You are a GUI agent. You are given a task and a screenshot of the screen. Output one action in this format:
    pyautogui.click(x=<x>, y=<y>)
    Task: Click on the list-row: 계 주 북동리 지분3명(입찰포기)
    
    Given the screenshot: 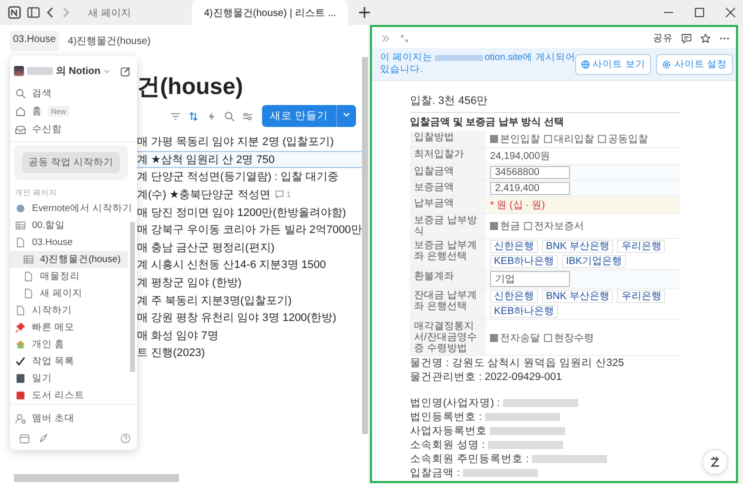 What is the action you would take?
    pyautogui.click(x=249, y=300)
    